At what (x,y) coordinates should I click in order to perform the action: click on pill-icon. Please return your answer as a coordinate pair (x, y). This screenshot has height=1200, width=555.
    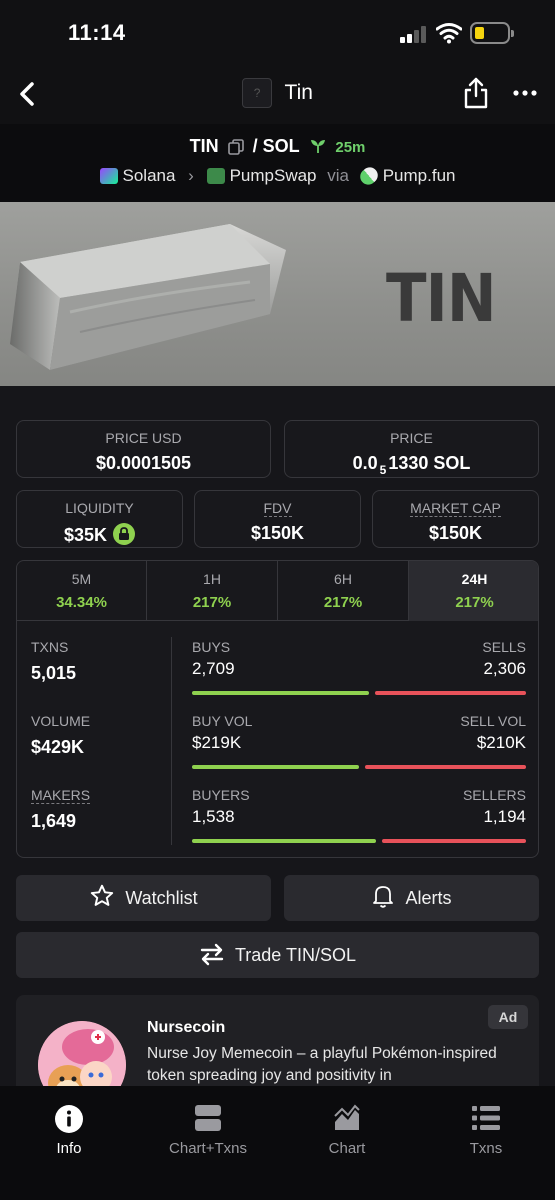
    Looking at the image, I should click on (368, 176).